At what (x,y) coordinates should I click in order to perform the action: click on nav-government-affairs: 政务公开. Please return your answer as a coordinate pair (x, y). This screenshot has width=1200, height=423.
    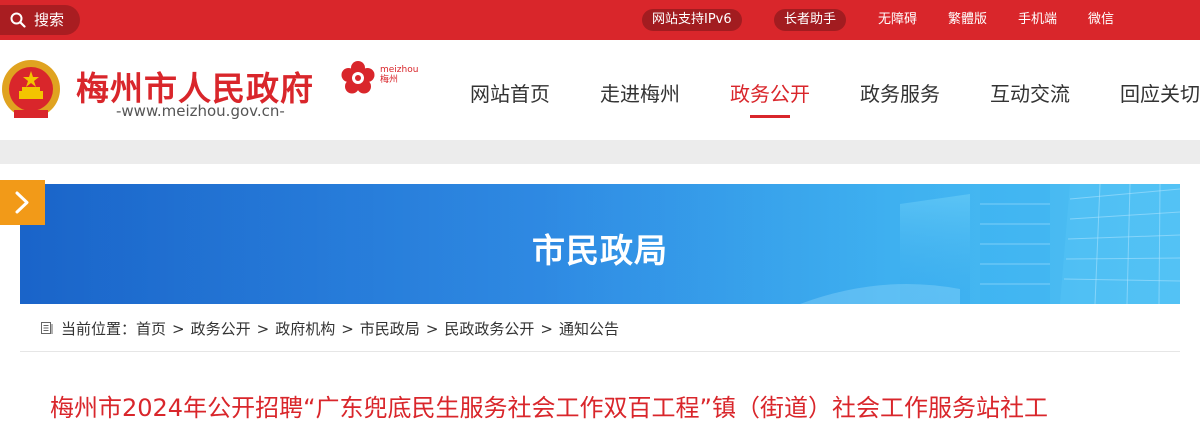
    Looking at the image, I should click on (770, 92).